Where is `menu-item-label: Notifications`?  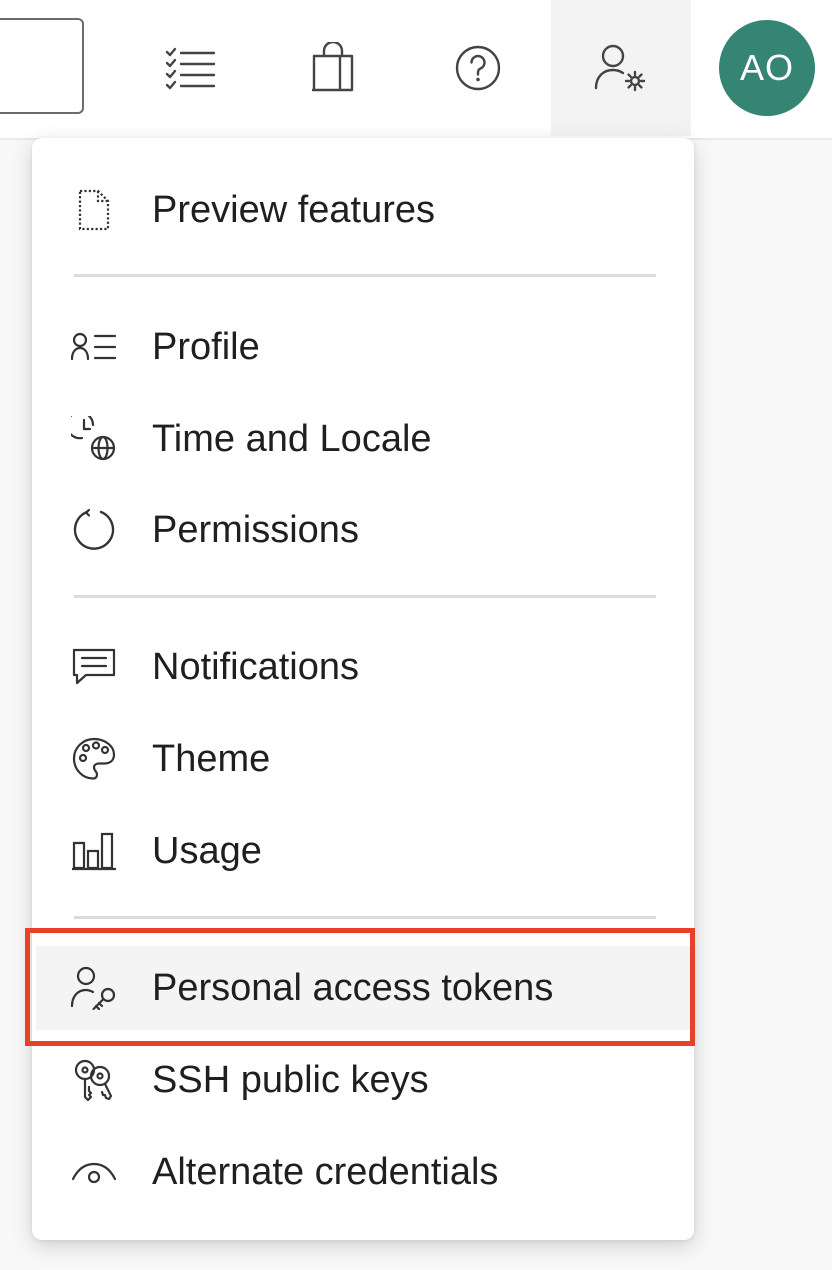
menu-item-label: Notifications is located at coordinates (255, 667).